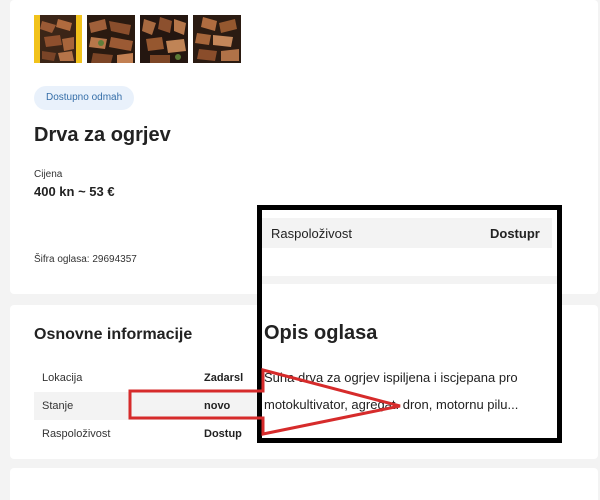 This screenshot has width=600, height=500. What do you see at coordinates (515, 233) in the screenshot?
I see `zoom-row-value: Dostupr` at bounding box center [515, 233].